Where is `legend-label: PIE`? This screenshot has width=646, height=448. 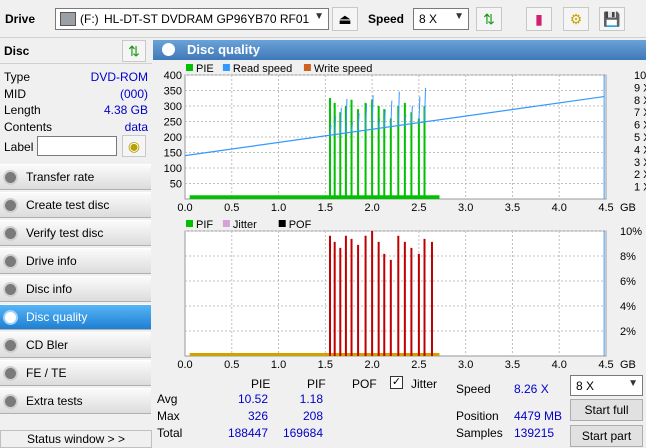
legend-label: PIE is located at coordinates (205, 69).